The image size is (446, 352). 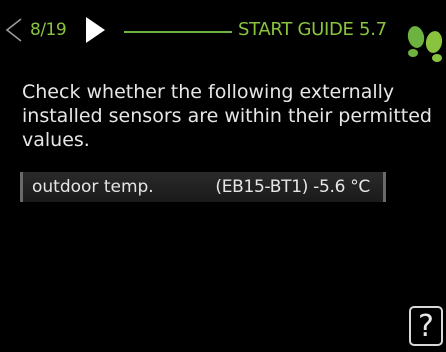 I want to click on sensor-name: outdoor temp., so click(x=93, y=187).